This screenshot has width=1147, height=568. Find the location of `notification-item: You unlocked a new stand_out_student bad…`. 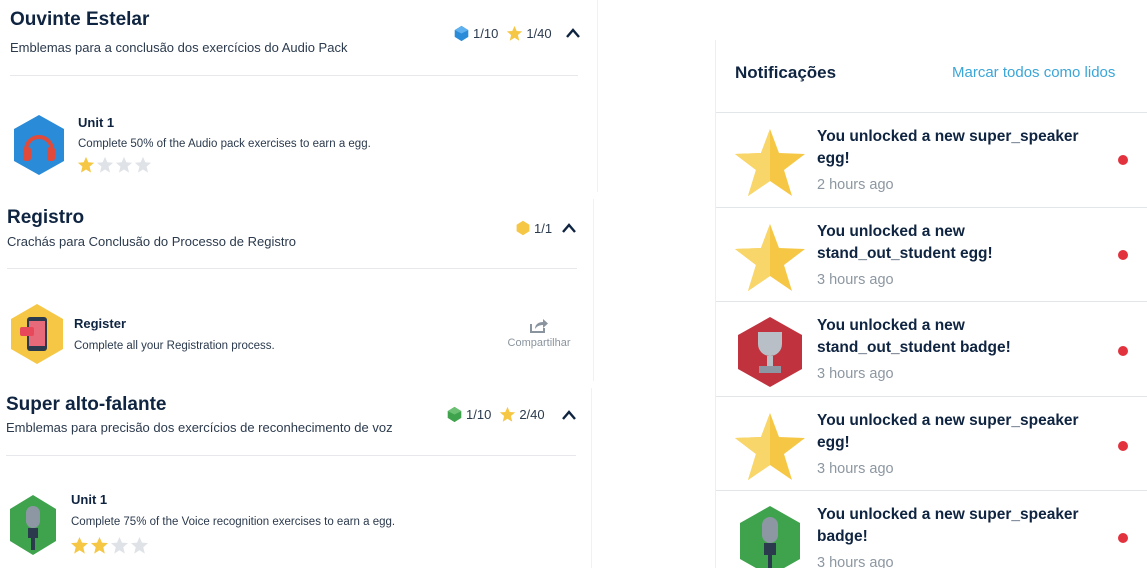

notification-item: You unlocked a new stand_out_student bad… is located at coordinates (931, 348).